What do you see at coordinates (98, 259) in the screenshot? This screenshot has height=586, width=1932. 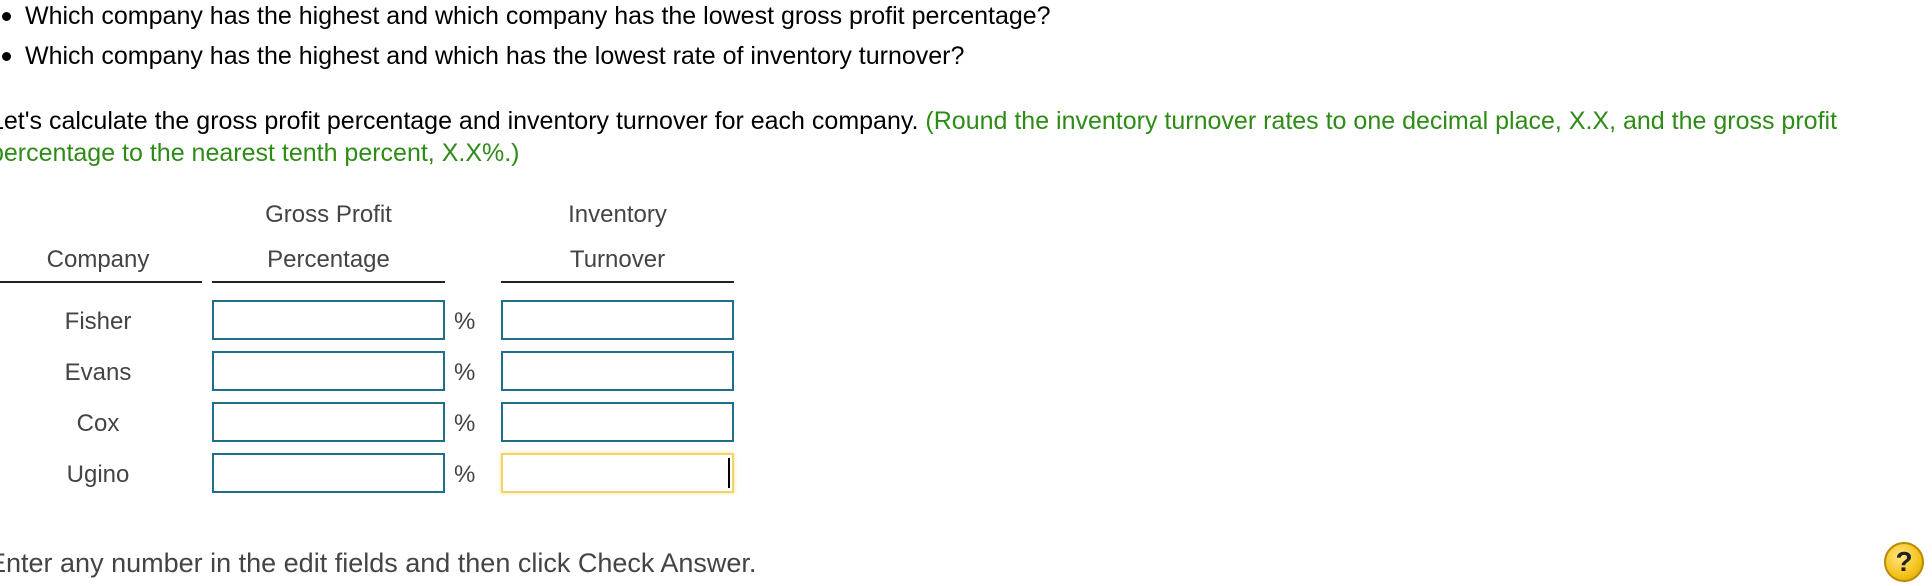 I see `header-company: Company` at bounding box center [98, 259].